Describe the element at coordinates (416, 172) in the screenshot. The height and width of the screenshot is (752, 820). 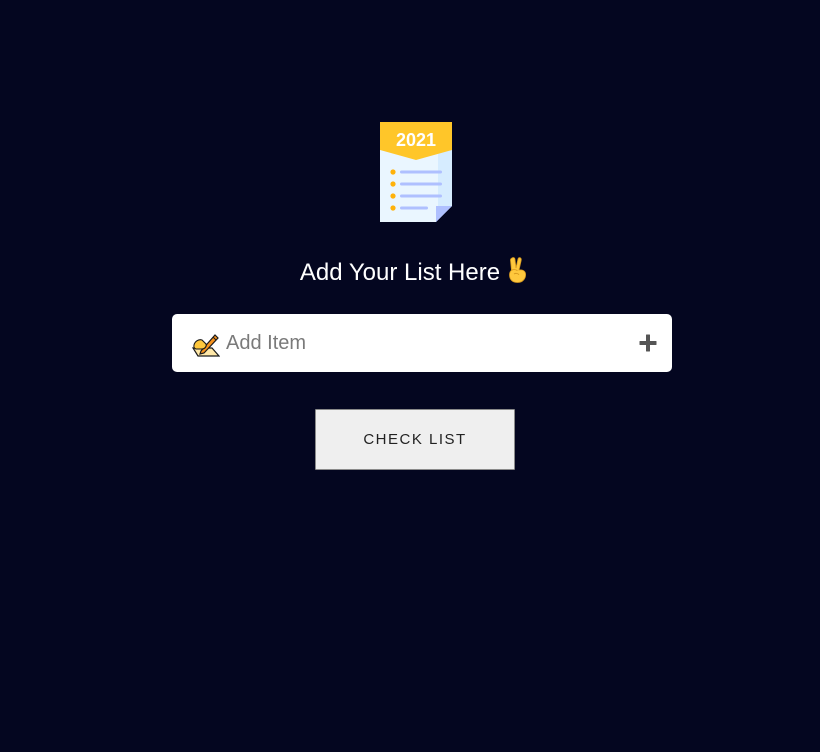
I see `checklist-document-icon: 2021` at that location.